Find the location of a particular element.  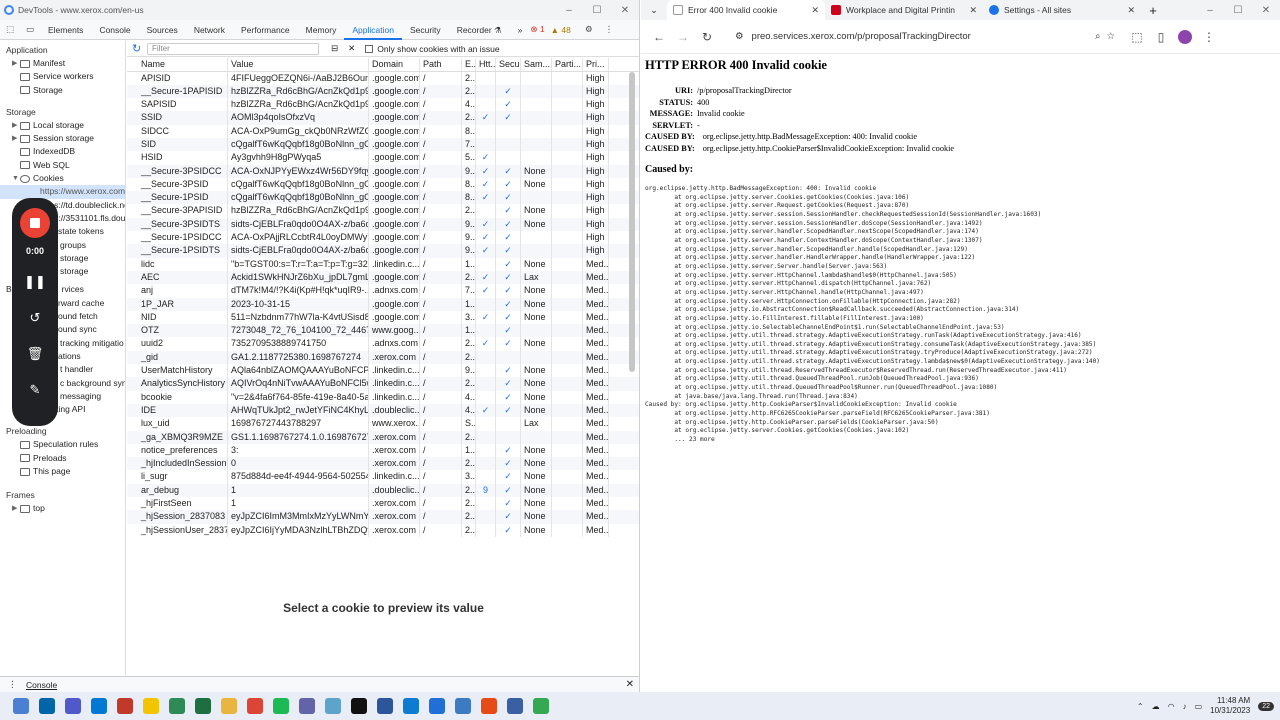

browser-menu-icon: ⋮ is located at coordinates (1209, 37).